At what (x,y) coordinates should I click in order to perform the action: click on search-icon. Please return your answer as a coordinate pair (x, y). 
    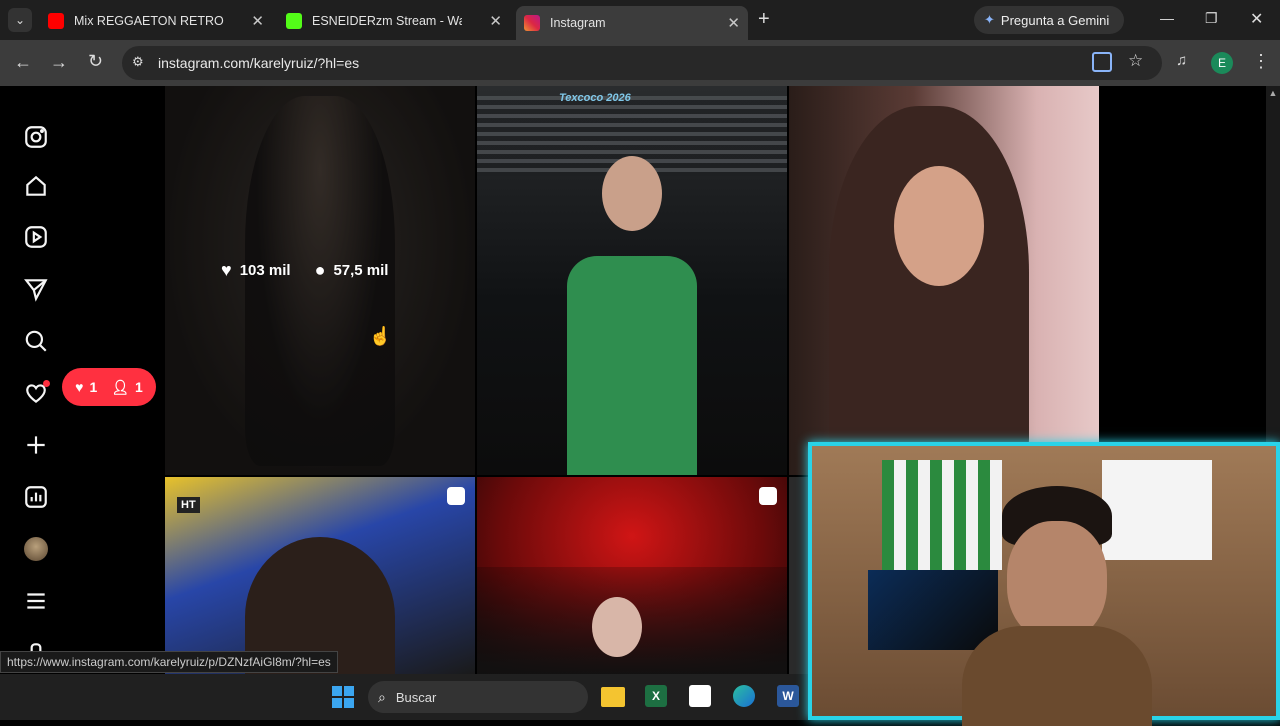
    Looking at the image, I should click on (36, 341).